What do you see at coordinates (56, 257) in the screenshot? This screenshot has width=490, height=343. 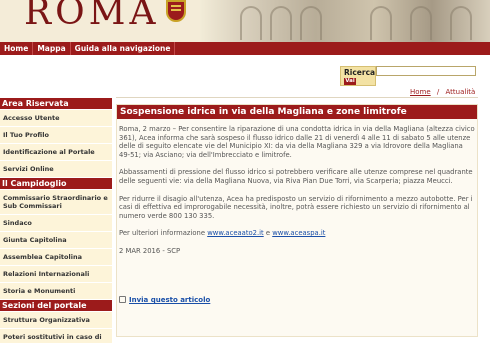 I see `sidebar-item-assemblea: Assemblea Capitolina` at bounding box center [56, 257].